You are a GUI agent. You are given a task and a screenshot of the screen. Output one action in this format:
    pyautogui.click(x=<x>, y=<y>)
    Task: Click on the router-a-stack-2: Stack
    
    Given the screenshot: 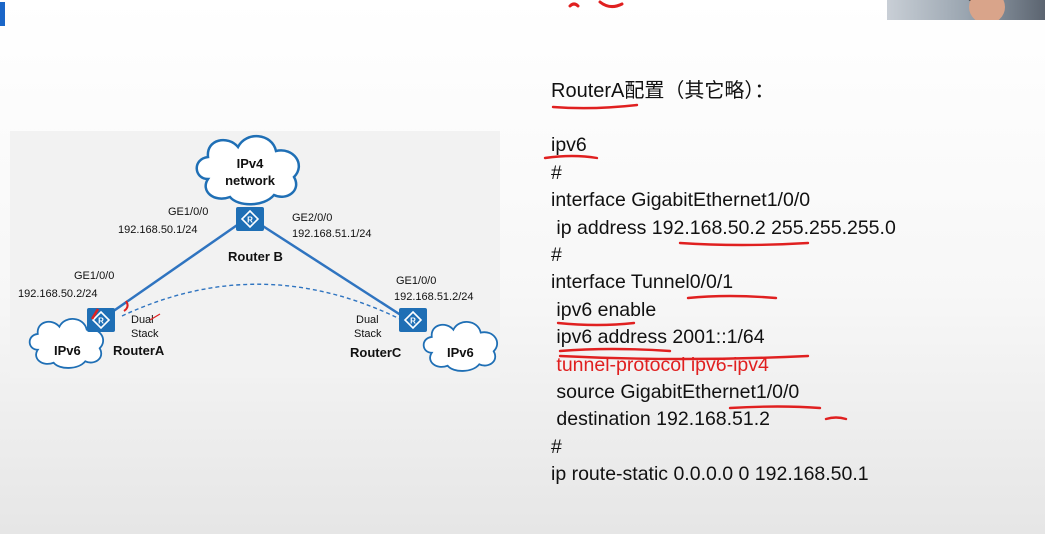 What is the action you would take?
    pyautogui.click(x=145, y=334)
    